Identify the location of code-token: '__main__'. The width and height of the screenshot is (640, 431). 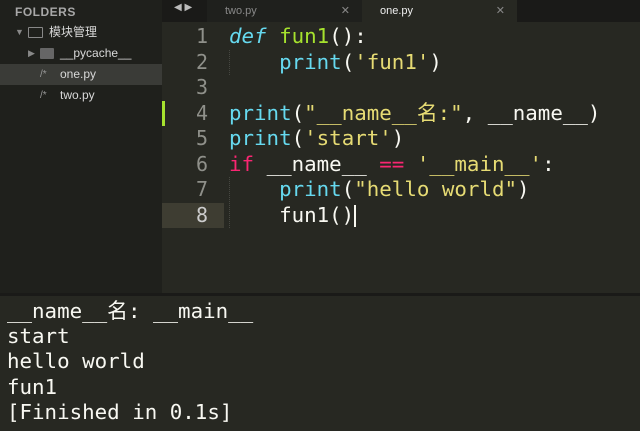
(479, 163).